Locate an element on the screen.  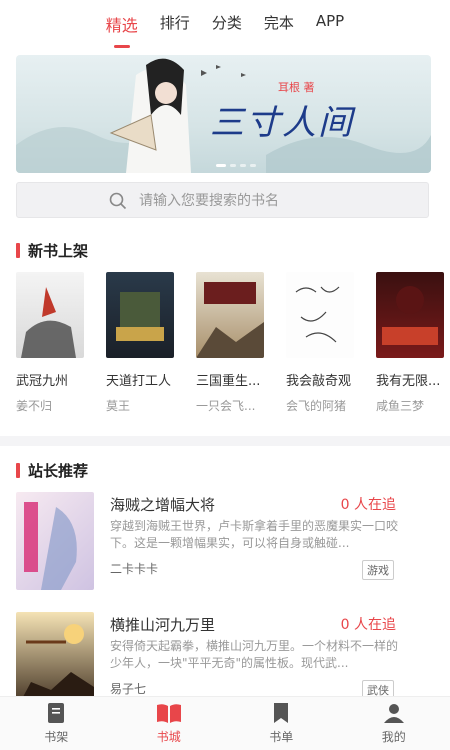
book-author: 莫王 is located at coordinates (118, 406).